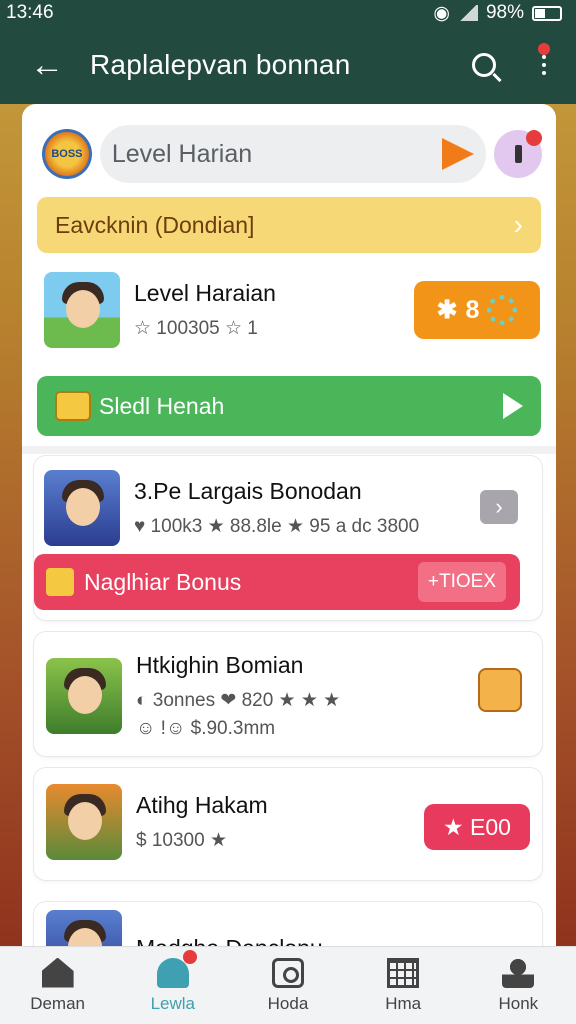  Describe the element at coordinates (277, 582) in the screenshot. I see `bonus-bar: Naglhiar Bonus +TIOEX` at that location.